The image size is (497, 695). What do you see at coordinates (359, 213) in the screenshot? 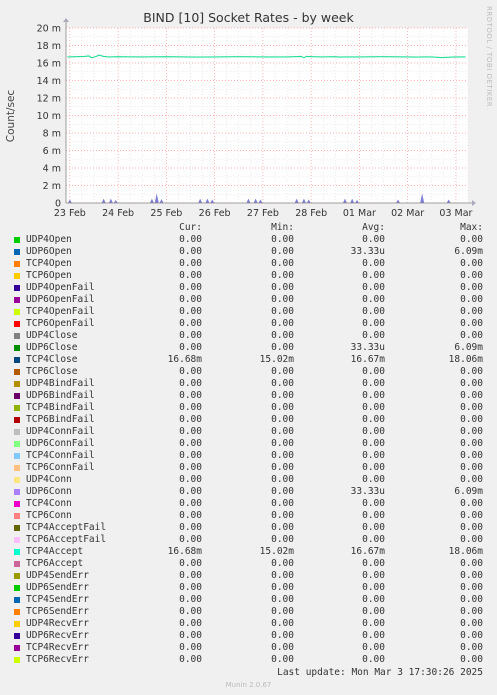
I see `x-tick-label: 01 Mar` at bounding box center [359, 213].